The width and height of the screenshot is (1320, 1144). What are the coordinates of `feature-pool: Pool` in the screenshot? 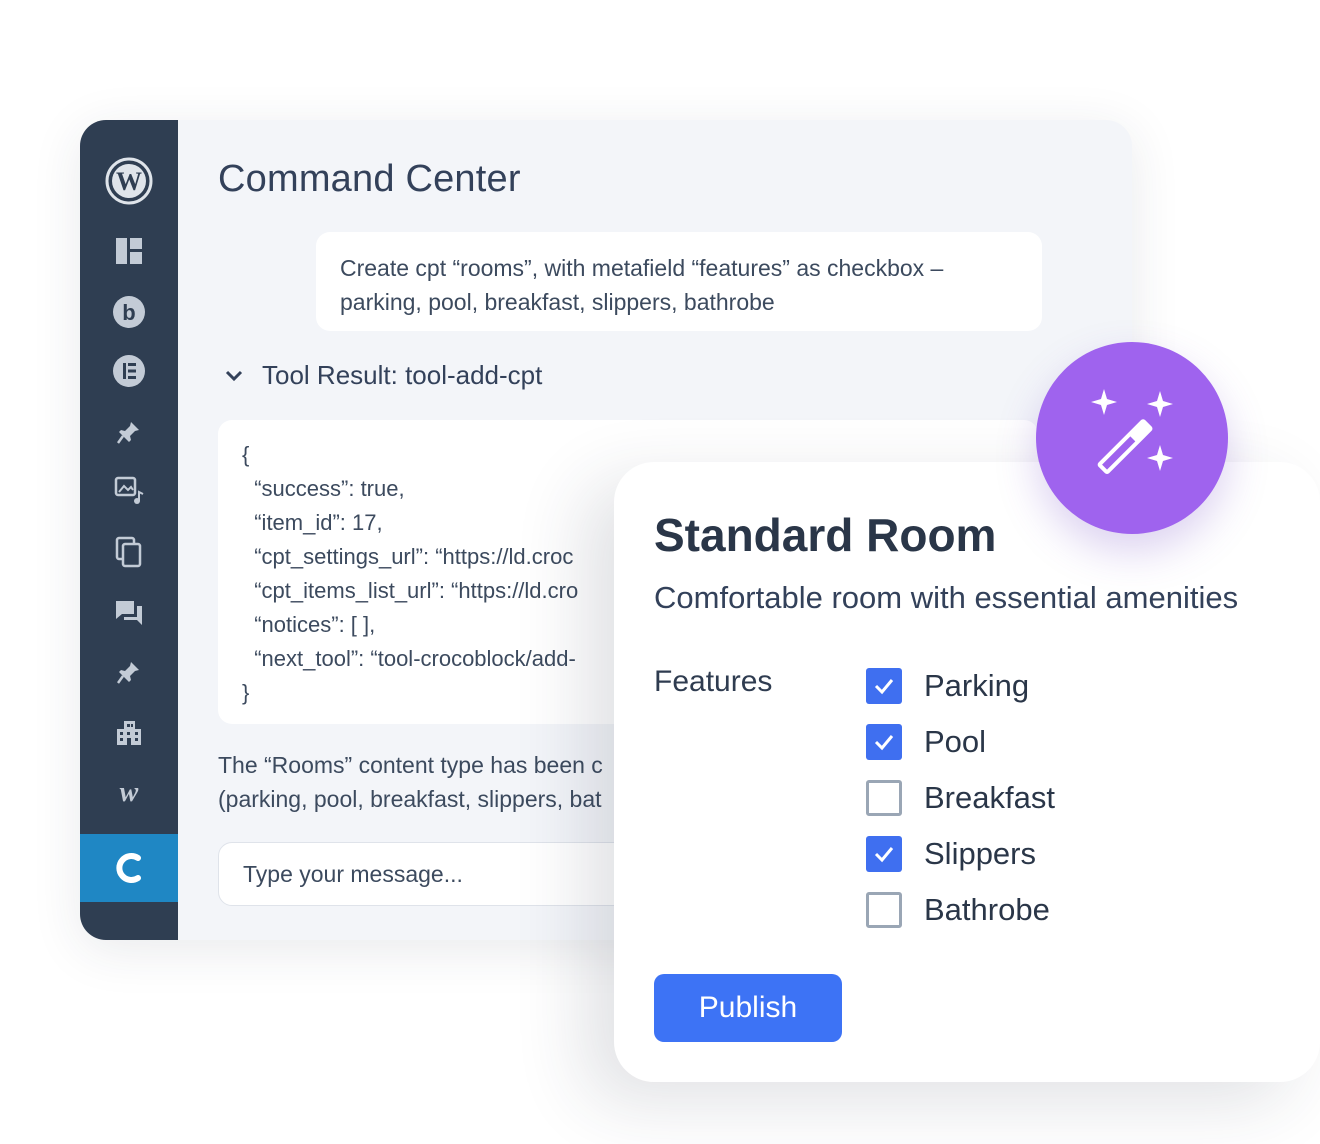 It's located at (926, 742).